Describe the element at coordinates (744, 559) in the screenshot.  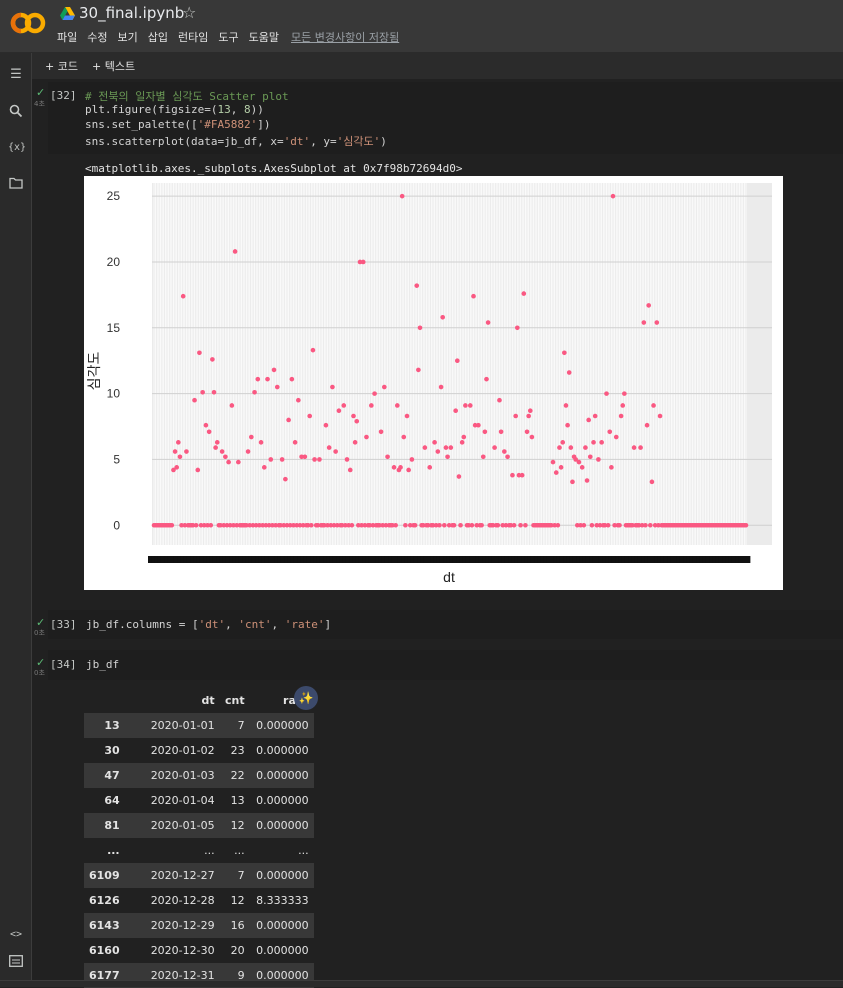
I see `x-tick-label` at that location.